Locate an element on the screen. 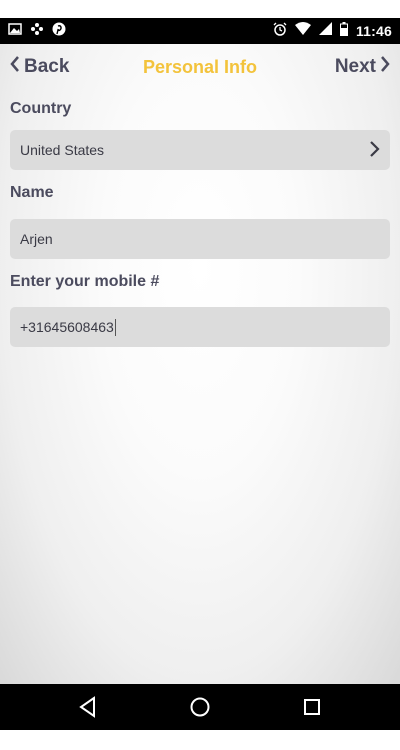  mobile-label: Enter your mobile # is located at coordinates (85, 281).